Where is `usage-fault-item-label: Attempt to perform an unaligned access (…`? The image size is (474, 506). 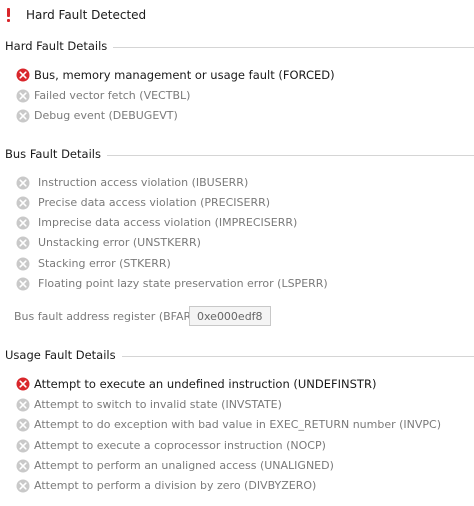 usage-fault-item-label: Attempt to perform an unaligned access (… is located at coordinates (184, 465).